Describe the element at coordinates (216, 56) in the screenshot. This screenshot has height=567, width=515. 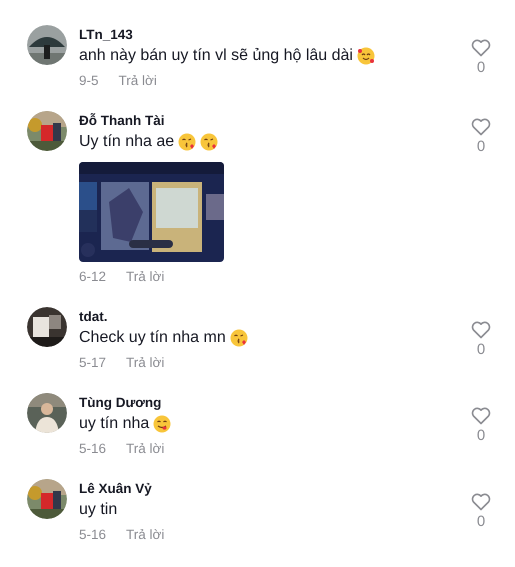
I see `comment-text: anh này bán uy tín vl sẽ ủng hộ lâu dài` at that location.